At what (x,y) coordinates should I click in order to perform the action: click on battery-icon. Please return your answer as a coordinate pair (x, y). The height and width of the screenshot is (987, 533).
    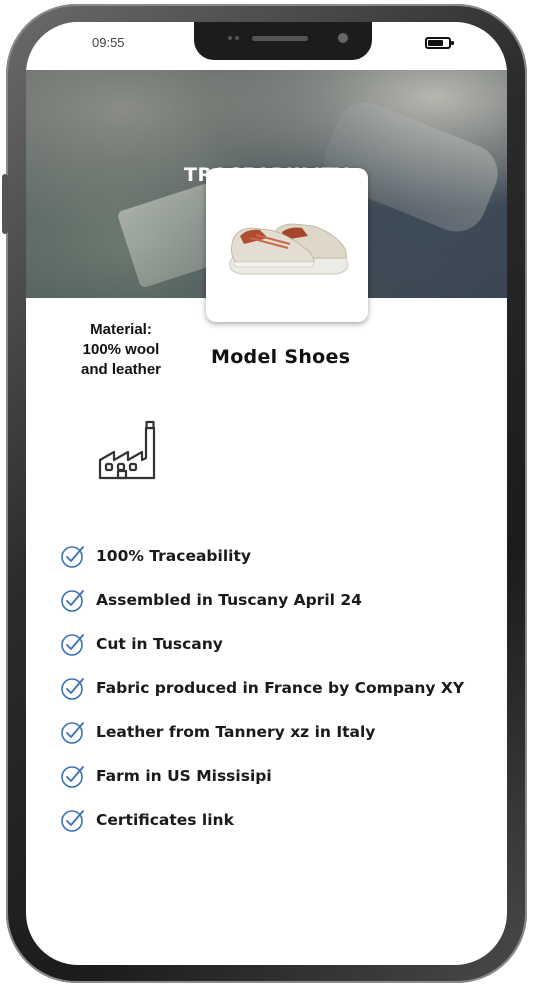
    Looking at the image, I should click on (439, 43).